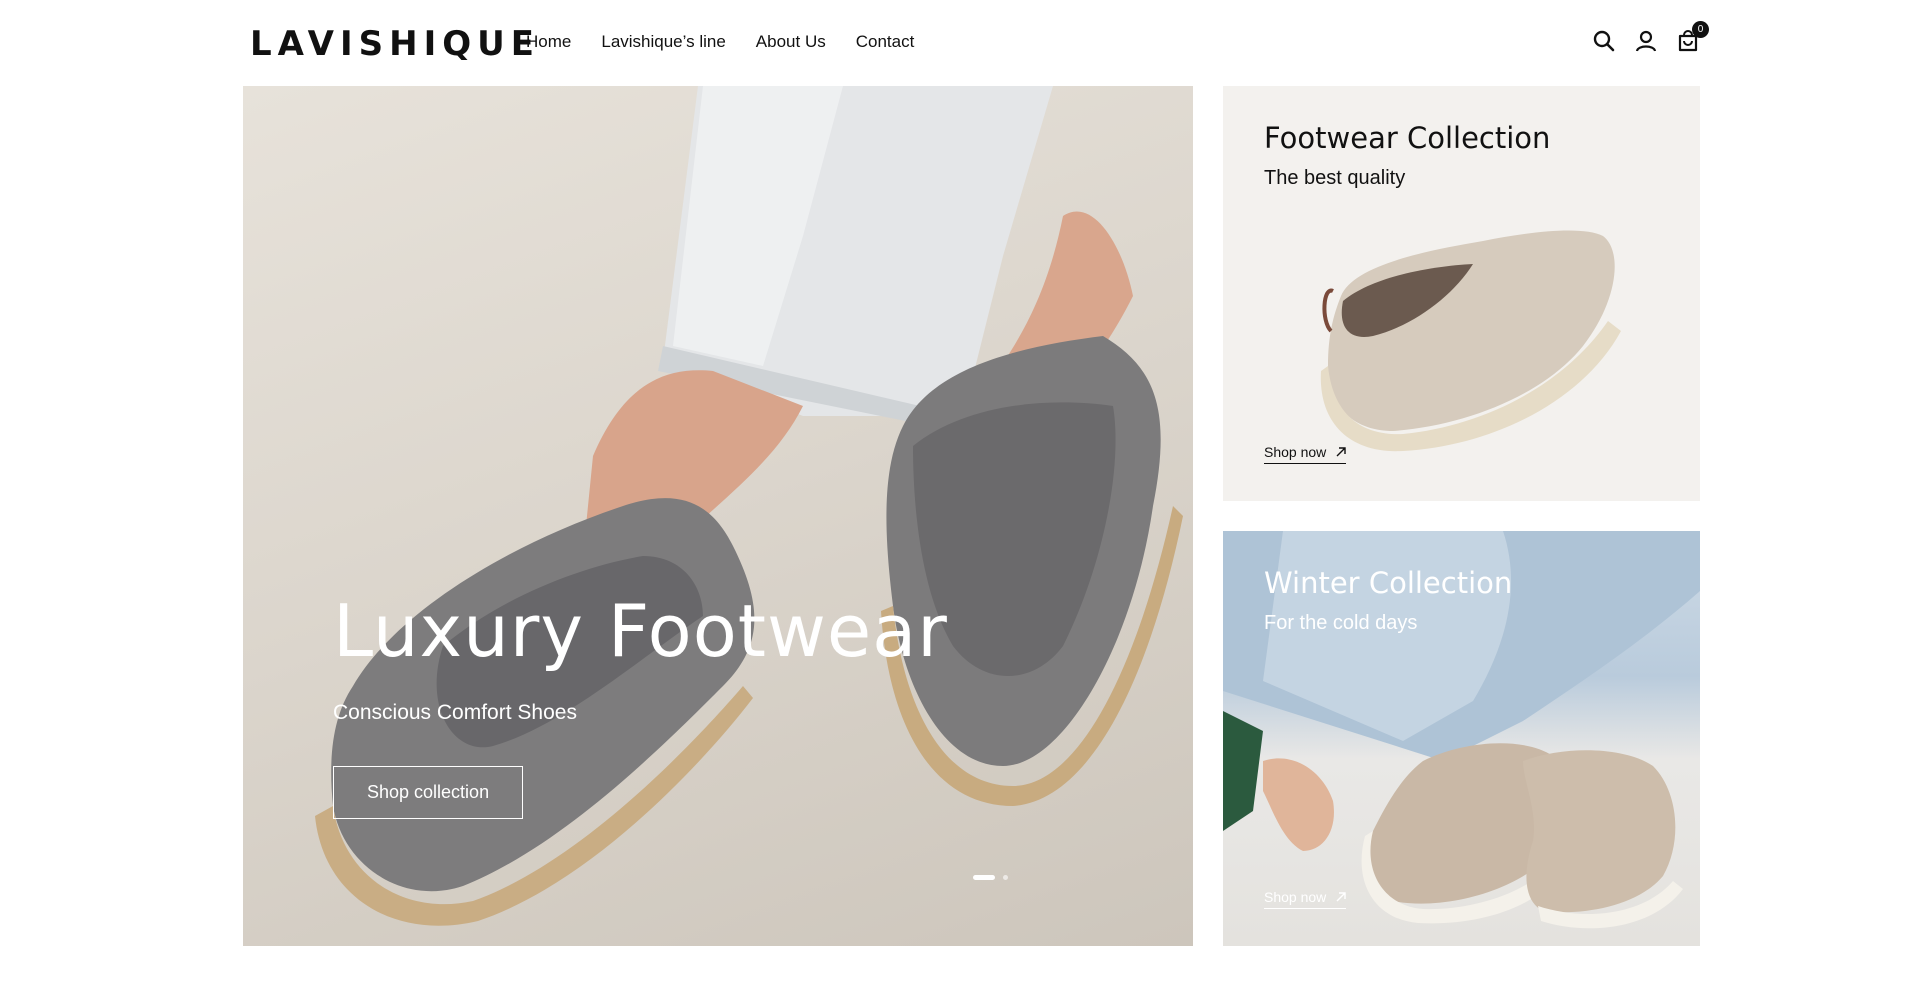  I want to click on account-icon, so click(1646, 41).